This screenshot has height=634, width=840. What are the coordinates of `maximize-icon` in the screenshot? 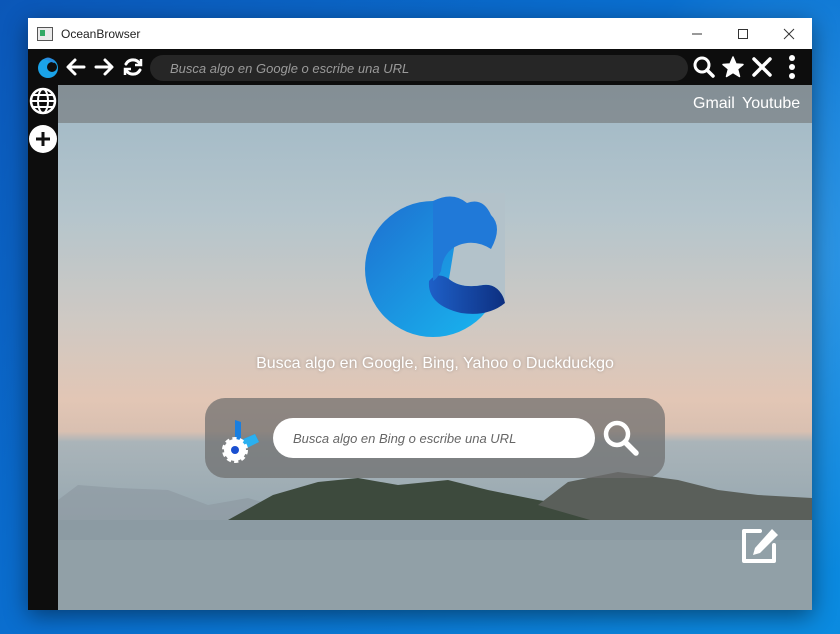 It's located at (743, 33).